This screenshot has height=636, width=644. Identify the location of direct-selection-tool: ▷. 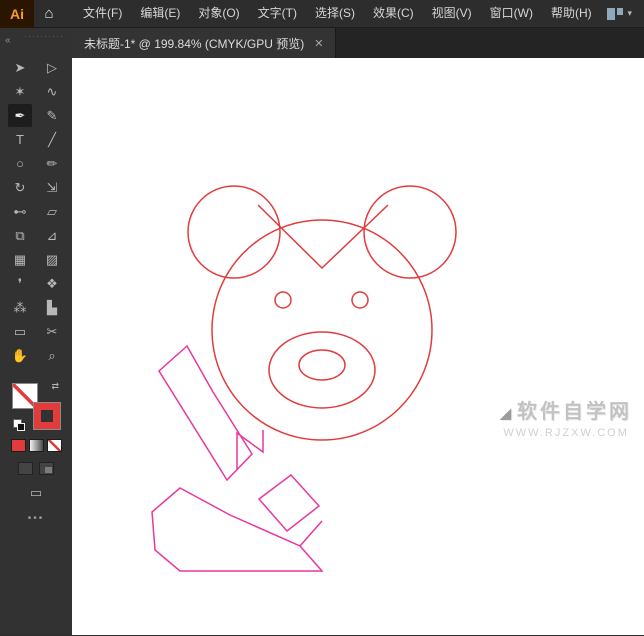
(52, 67).